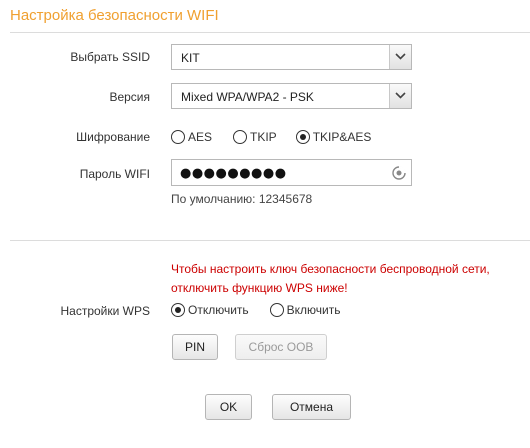 This screenshot has width=530, height=448. What do you see at coordinates (129, 97) in the screenshot?
I see `version-label: Версия` at bounding box center [129, 97].